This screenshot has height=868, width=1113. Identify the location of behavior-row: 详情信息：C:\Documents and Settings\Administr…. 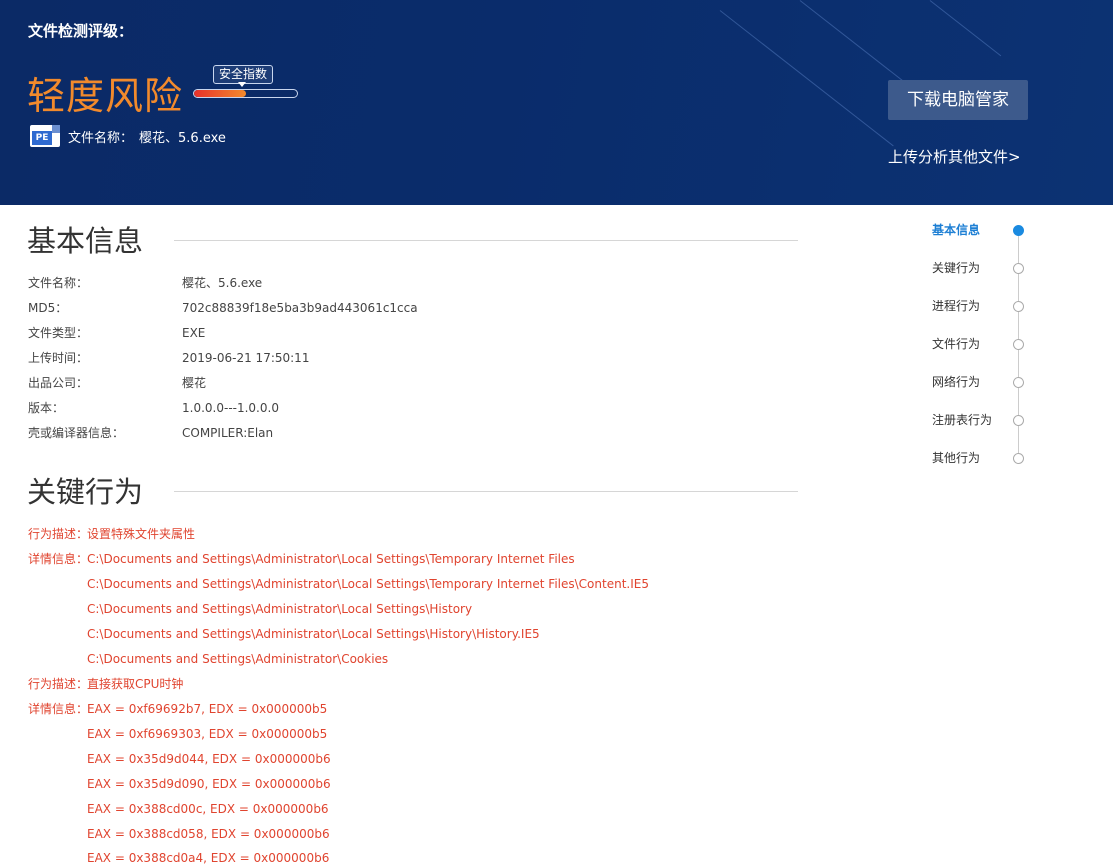
(301, 559).